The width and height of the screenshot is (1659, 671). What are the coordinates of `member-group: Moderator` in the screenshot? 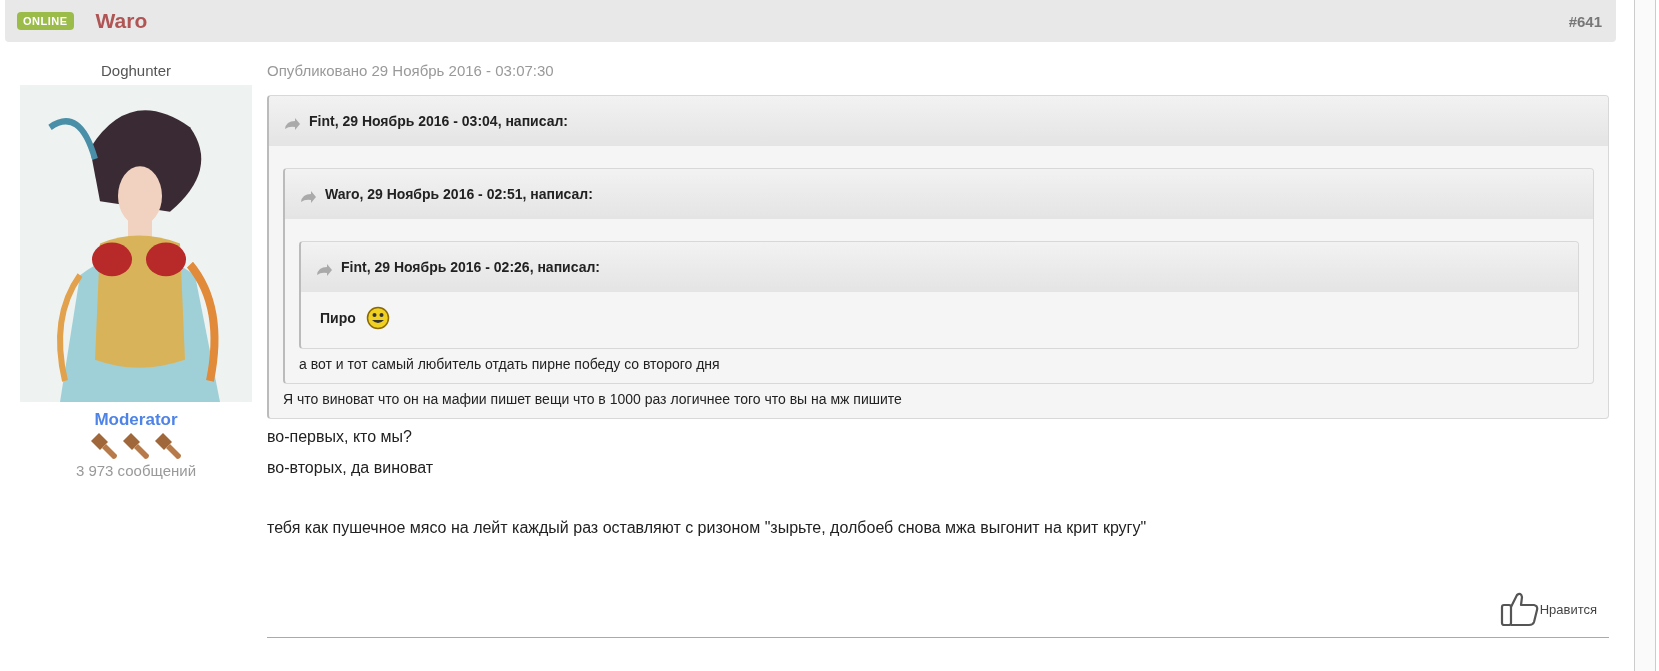 It's located at (136, 420).